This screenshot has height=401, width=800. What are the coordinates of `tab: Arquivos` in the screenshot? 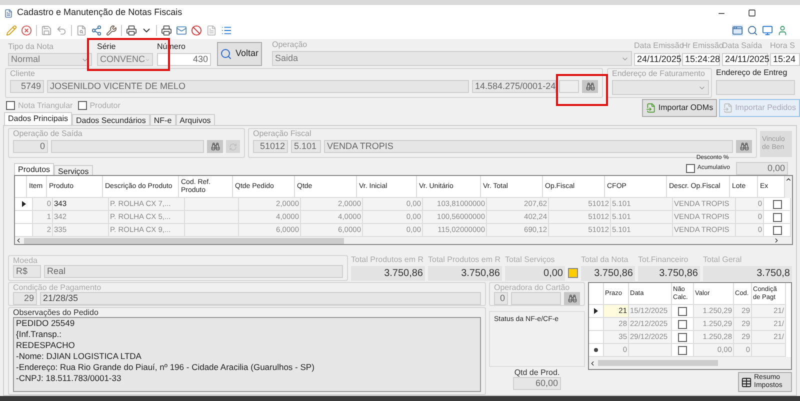 It's located at (195, 119).